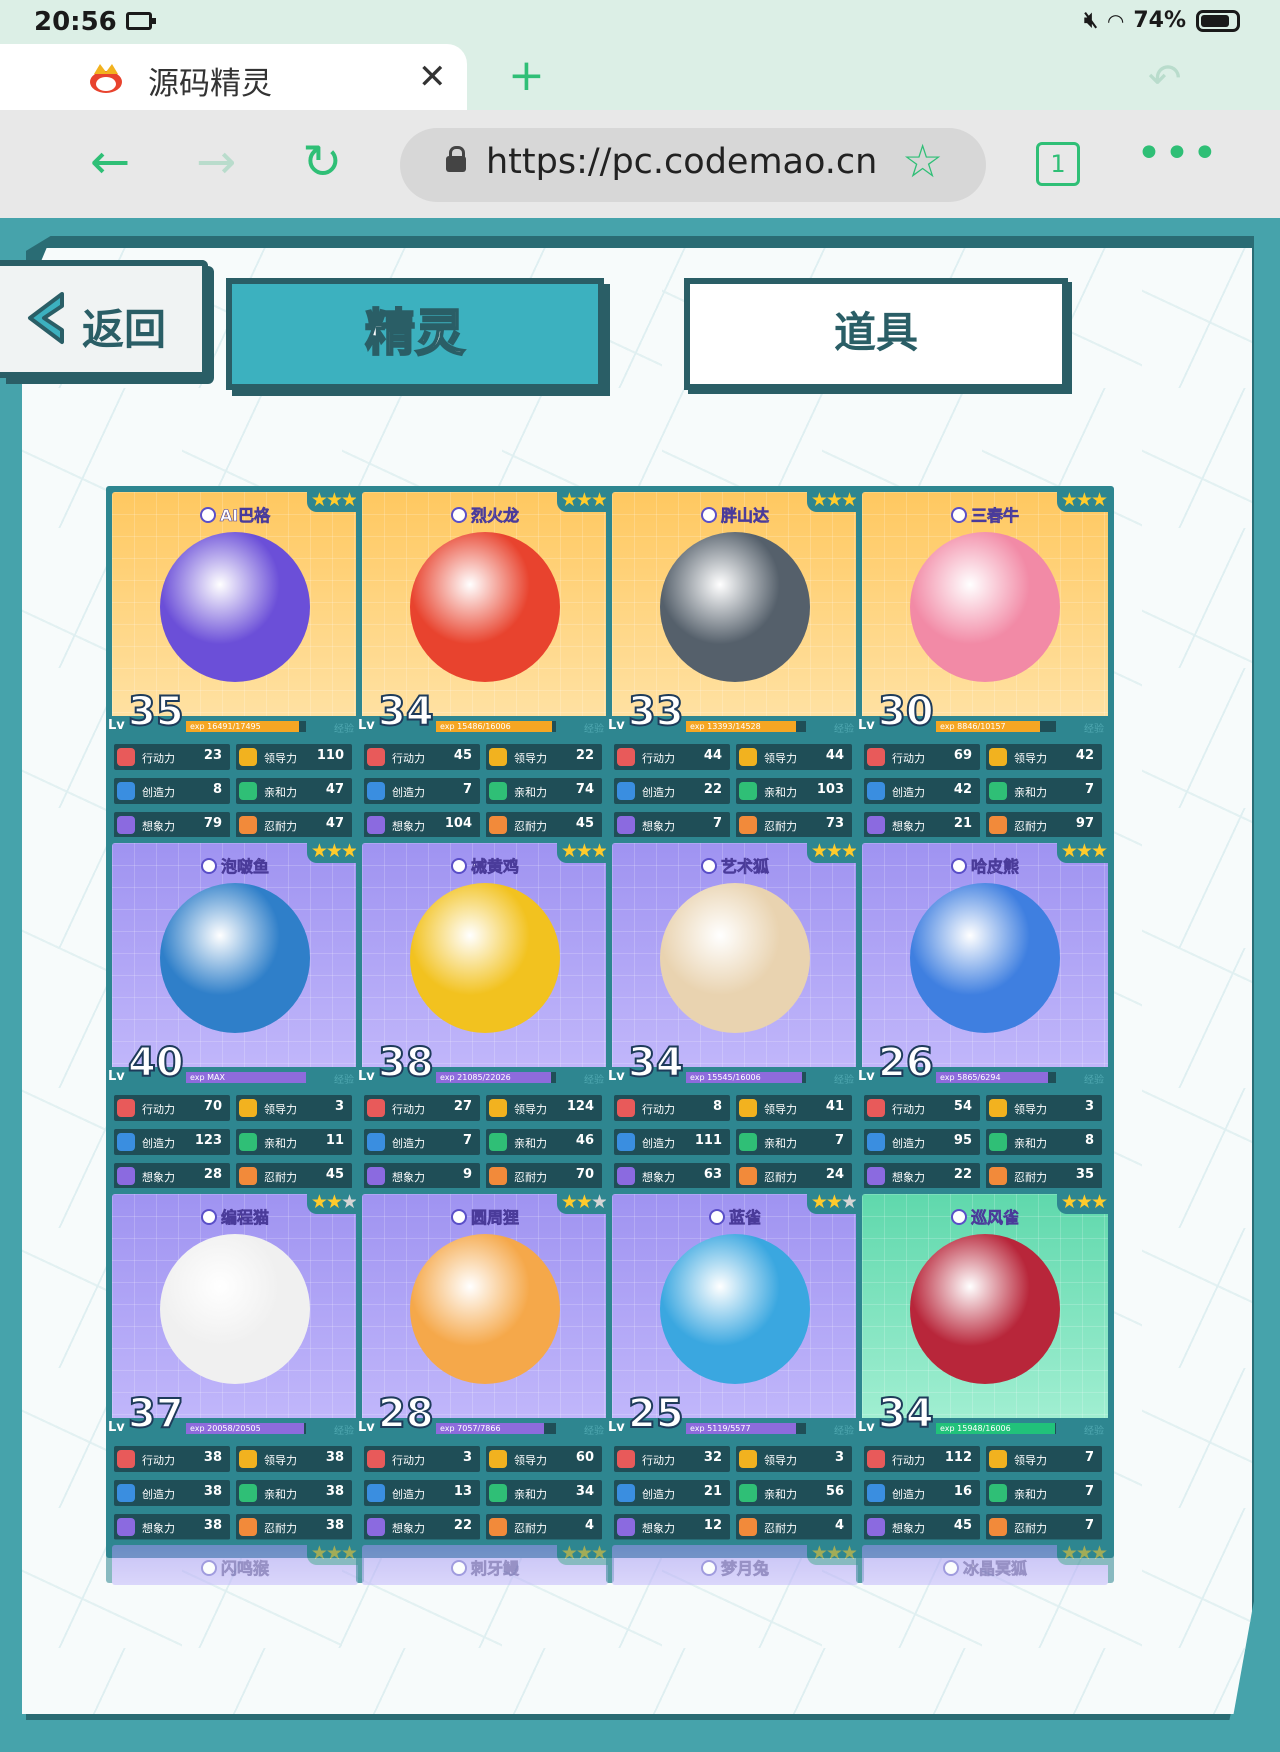 This screenshot has height=1752, width=1280. Describe the element at coordinates (235, 1562) in the screenshot. I see `sprite-card-partial: 闪鸣猴 ★★★` at that location.